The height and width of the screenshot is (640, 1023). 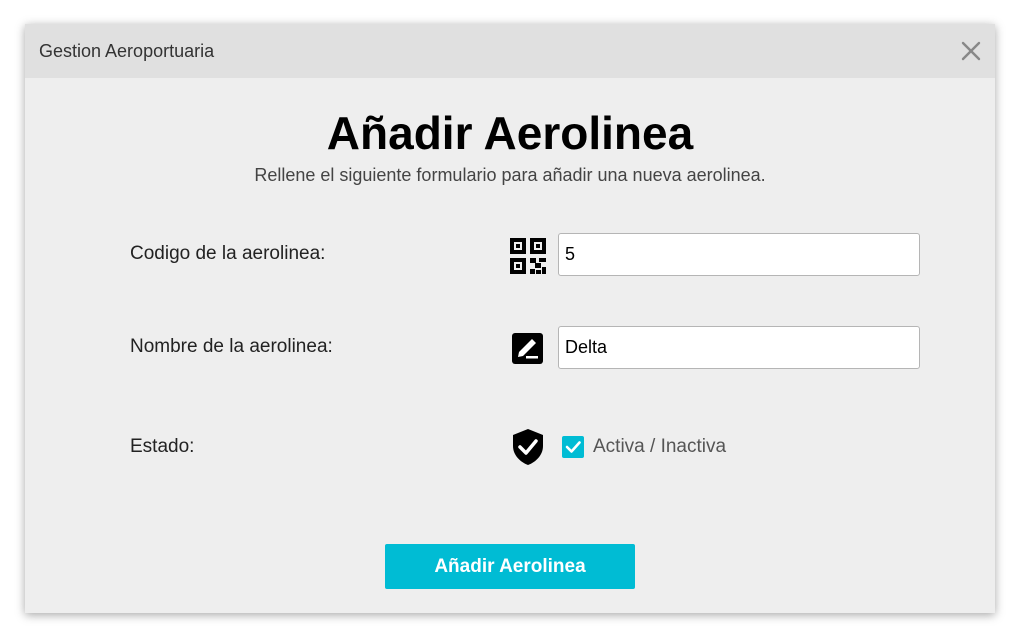 I want to click on checkmark-icon, so click(x=573, y=447).